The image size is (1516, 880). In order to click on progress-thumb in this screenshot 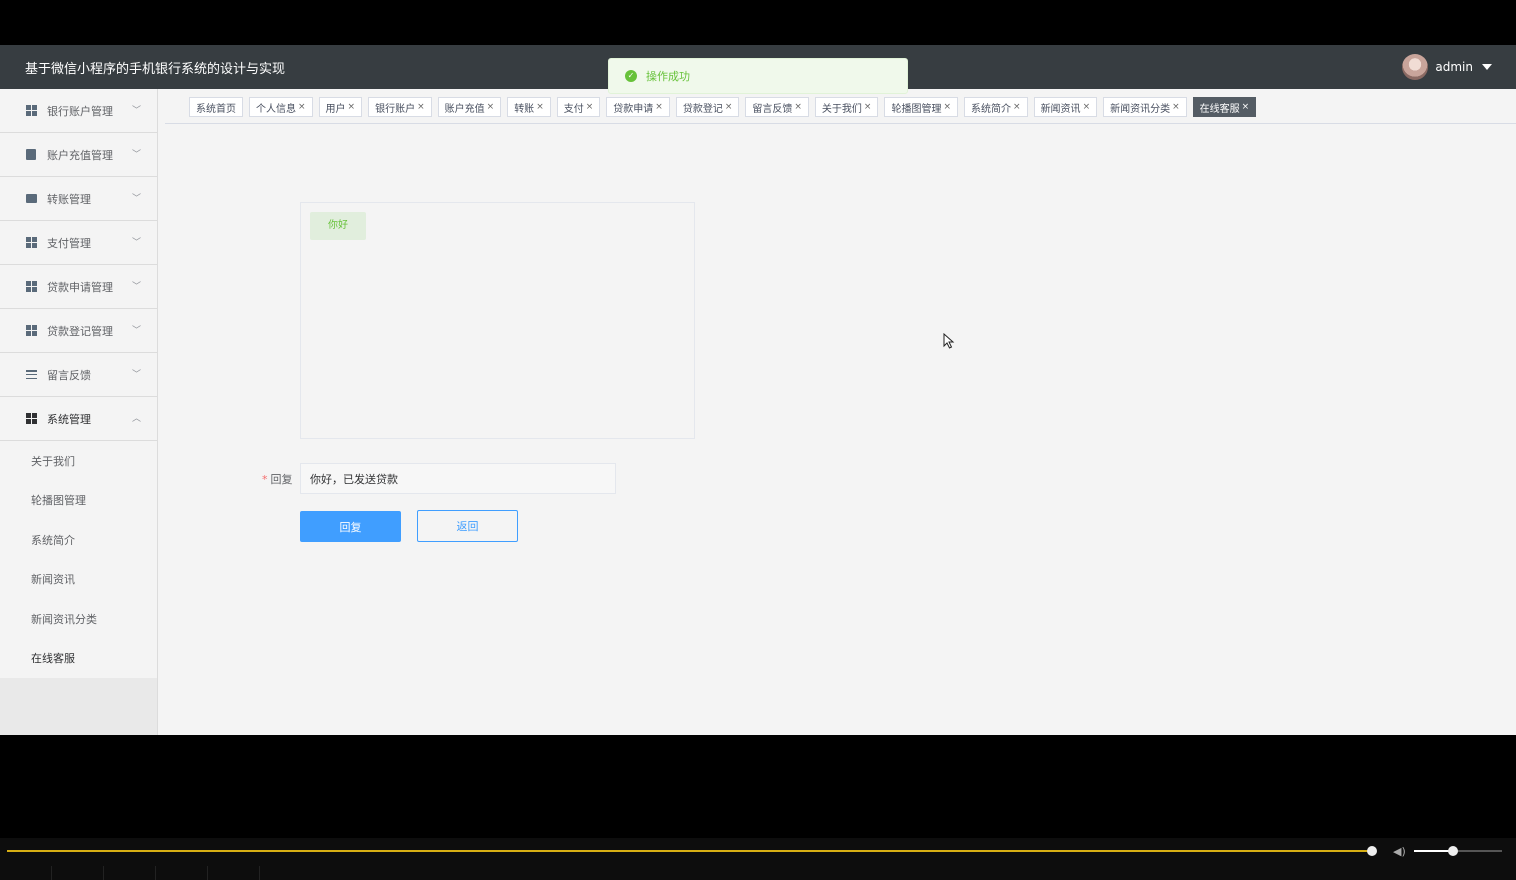, I will do `click(1372, 851)`.